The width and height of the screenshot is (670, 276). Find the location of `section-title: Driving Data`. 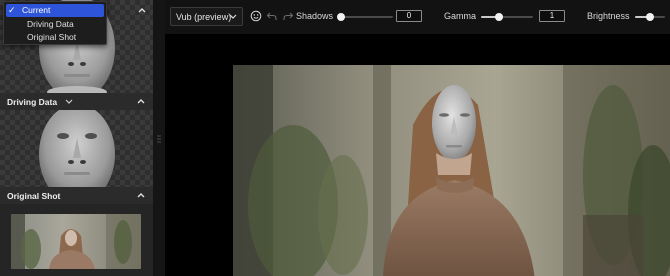

section-title: Driving Data is located at coordinates (32, 101).